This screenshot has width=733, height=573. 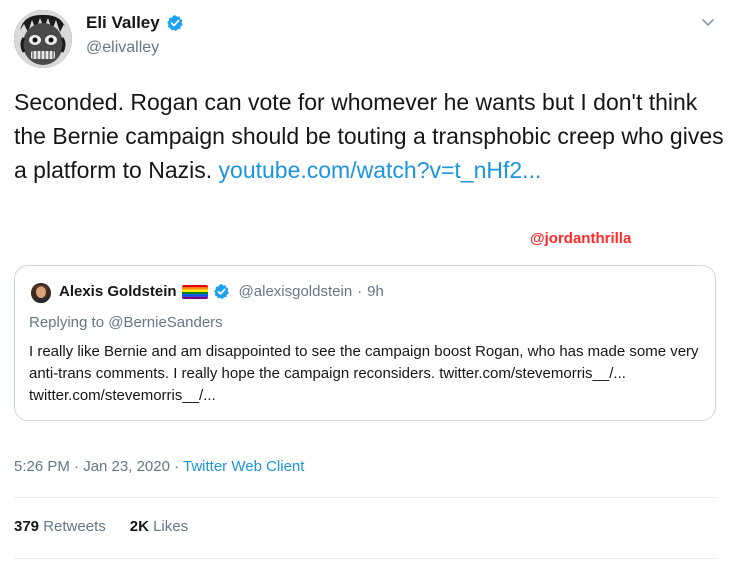 What do you see at coordinates (375, 291) in the screenshot?
I see `quoted-time: 9h` at bounding box center [375, 291].